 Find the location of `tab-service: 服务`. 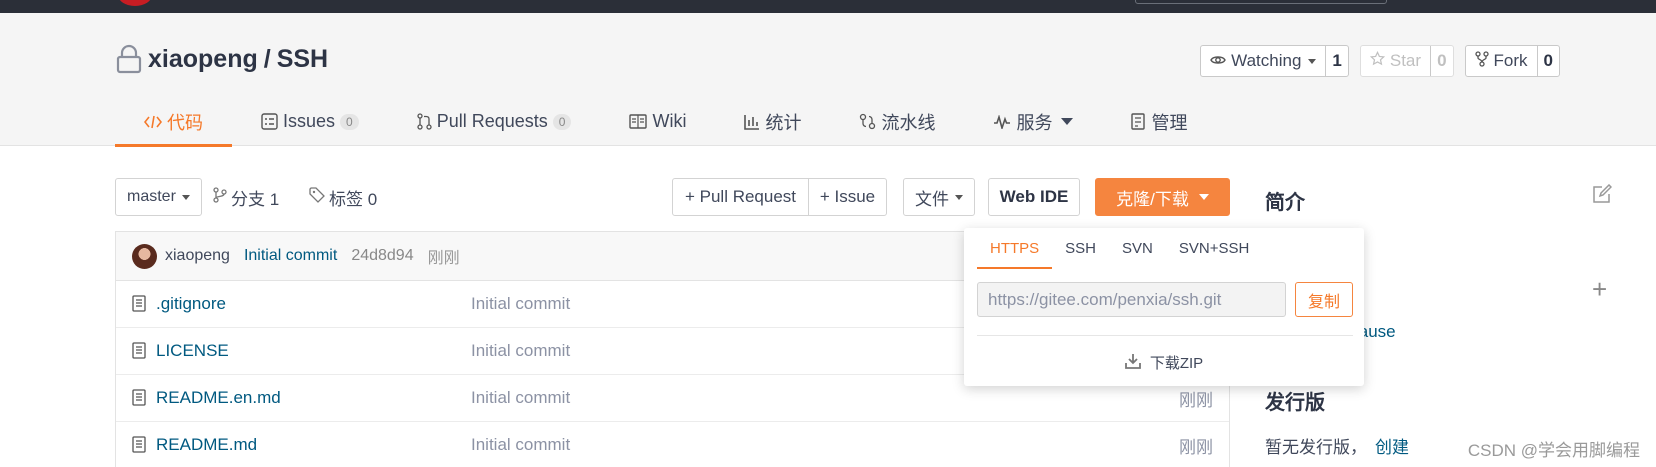

tab-service: 服务 is located at coordinates (1033, 121).